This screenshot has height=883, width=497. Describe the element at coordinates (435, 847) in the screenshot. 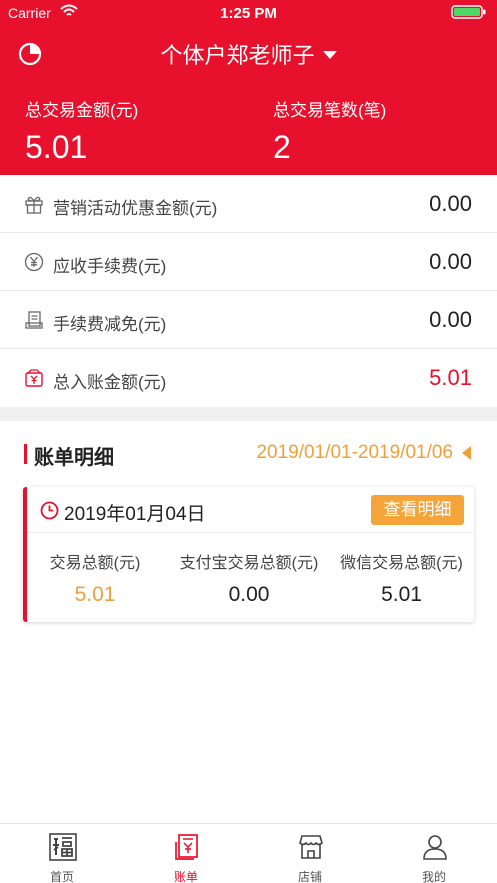

I see `user-icon` at that location.